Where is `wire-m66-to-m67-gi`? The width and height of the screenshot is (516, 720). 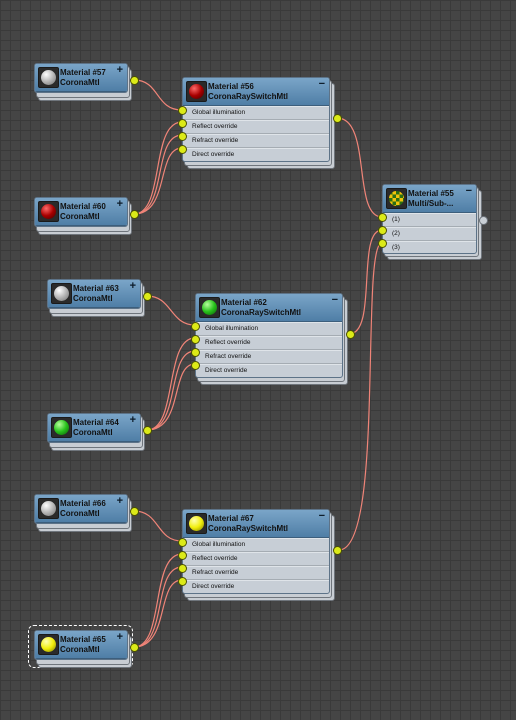 wire-m66-to-m67-gi is located at coordinates (158, 526).